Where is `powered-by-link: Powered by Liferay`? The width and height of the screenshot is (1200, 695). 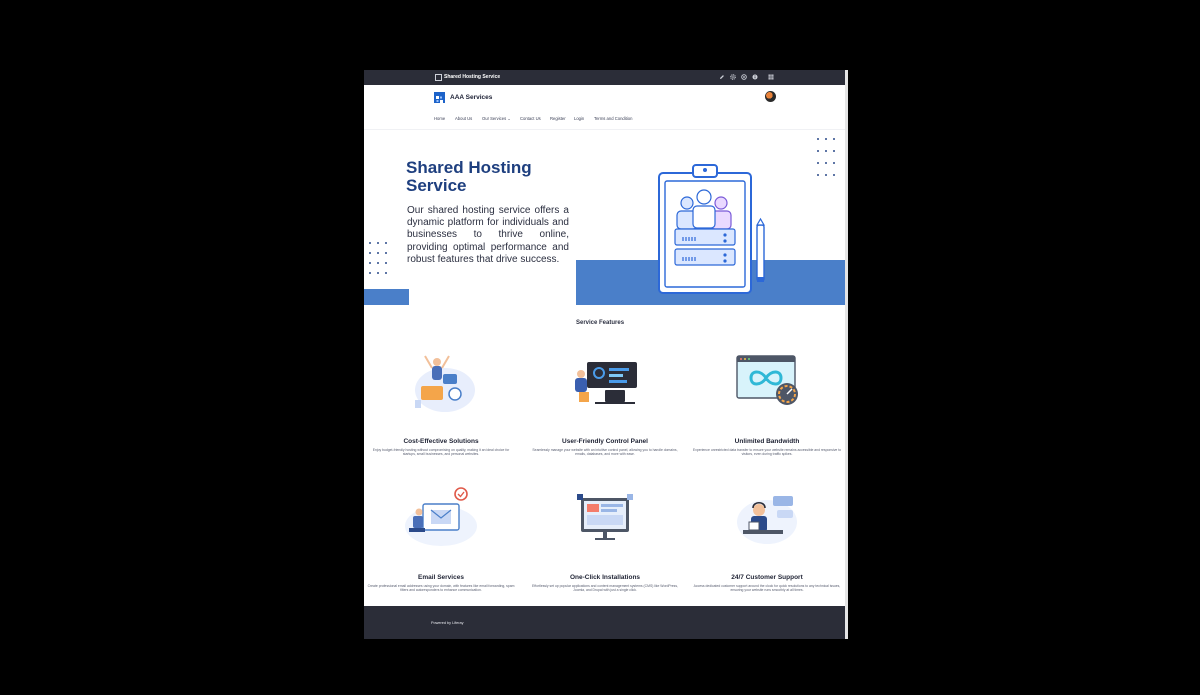
powered-by-link: Powered by Liferay is located at coordinates (447, 623).